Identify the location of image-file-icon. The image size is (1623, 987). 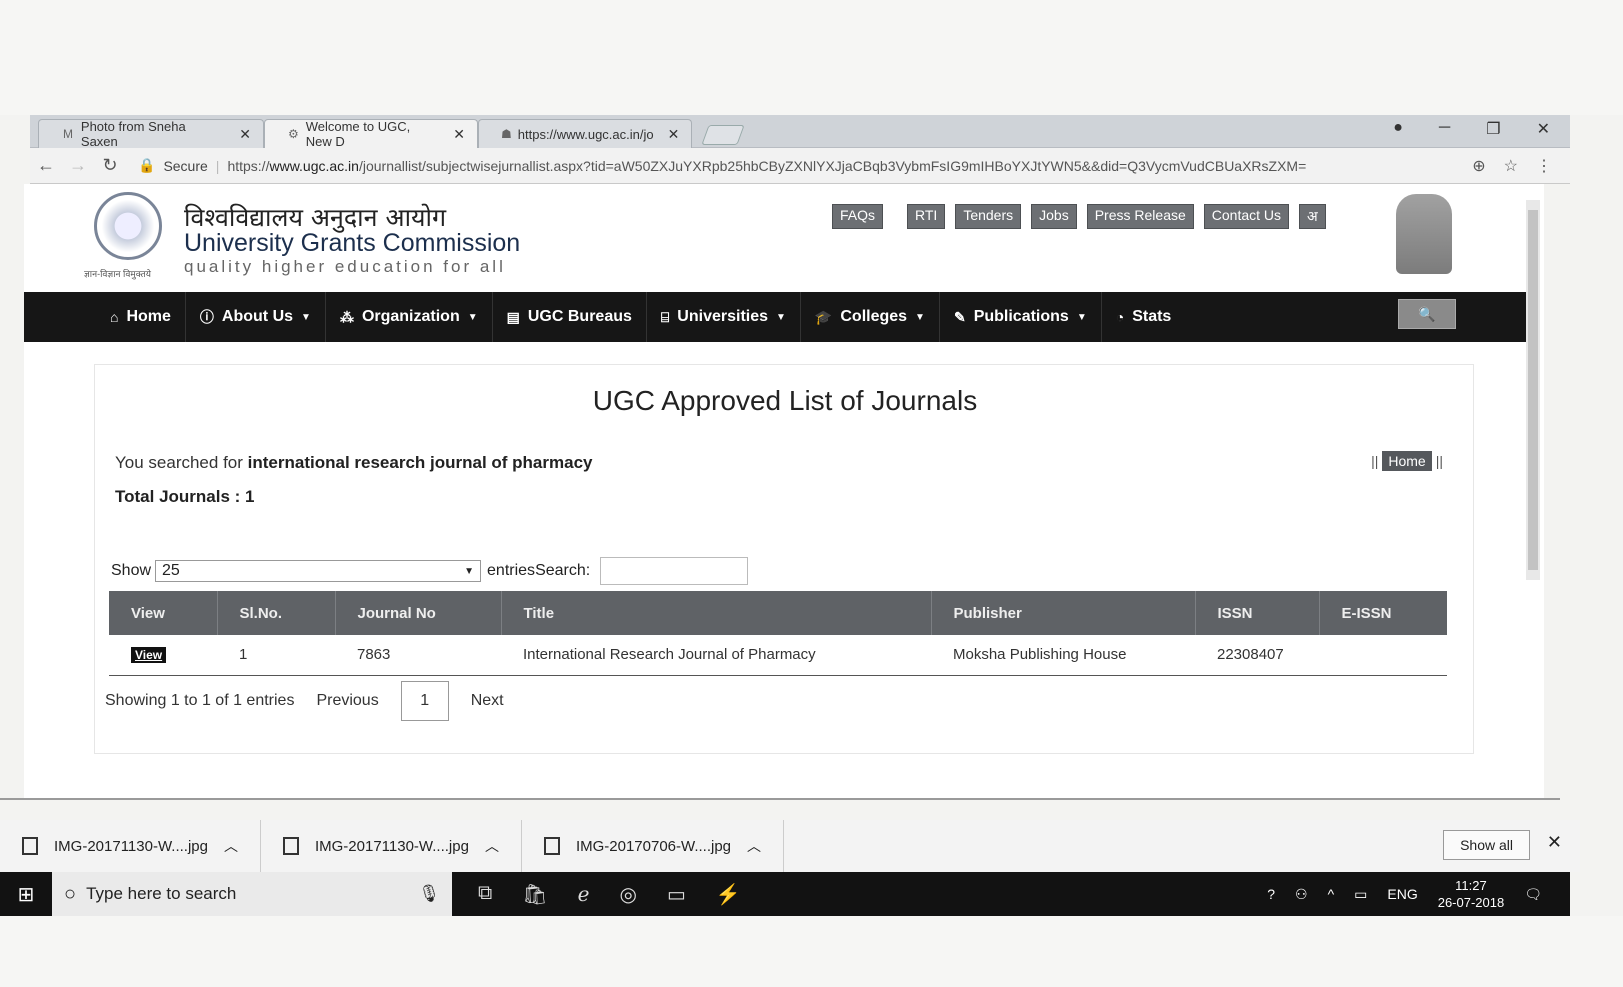
(290, 846).